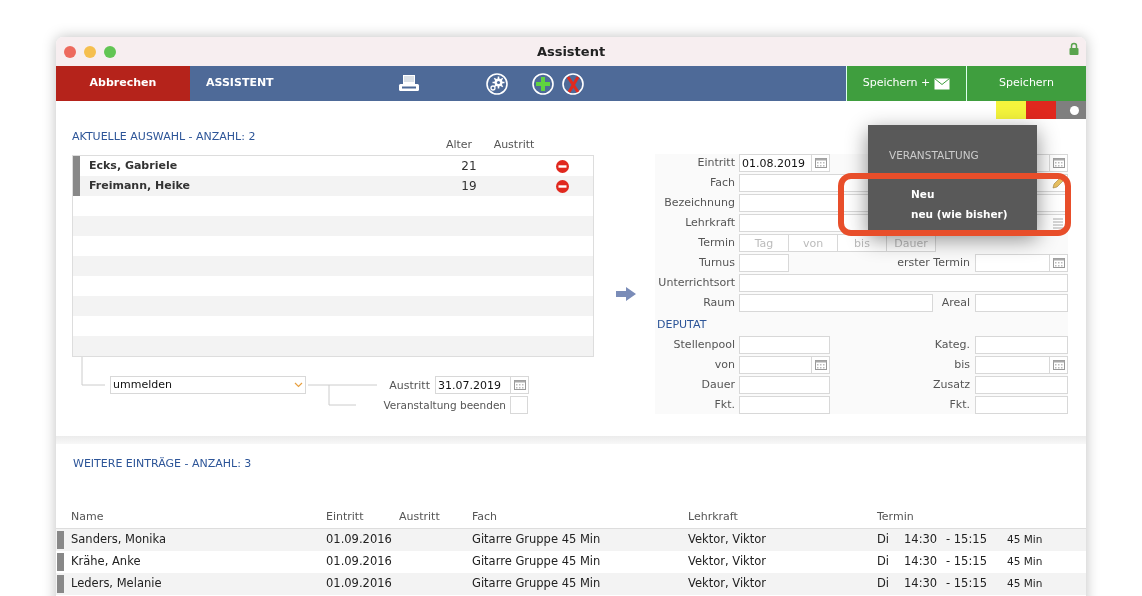  Describe the element at coordinates (208, 385) in the screenshot. I see `dropdown: ummelden` at that location.